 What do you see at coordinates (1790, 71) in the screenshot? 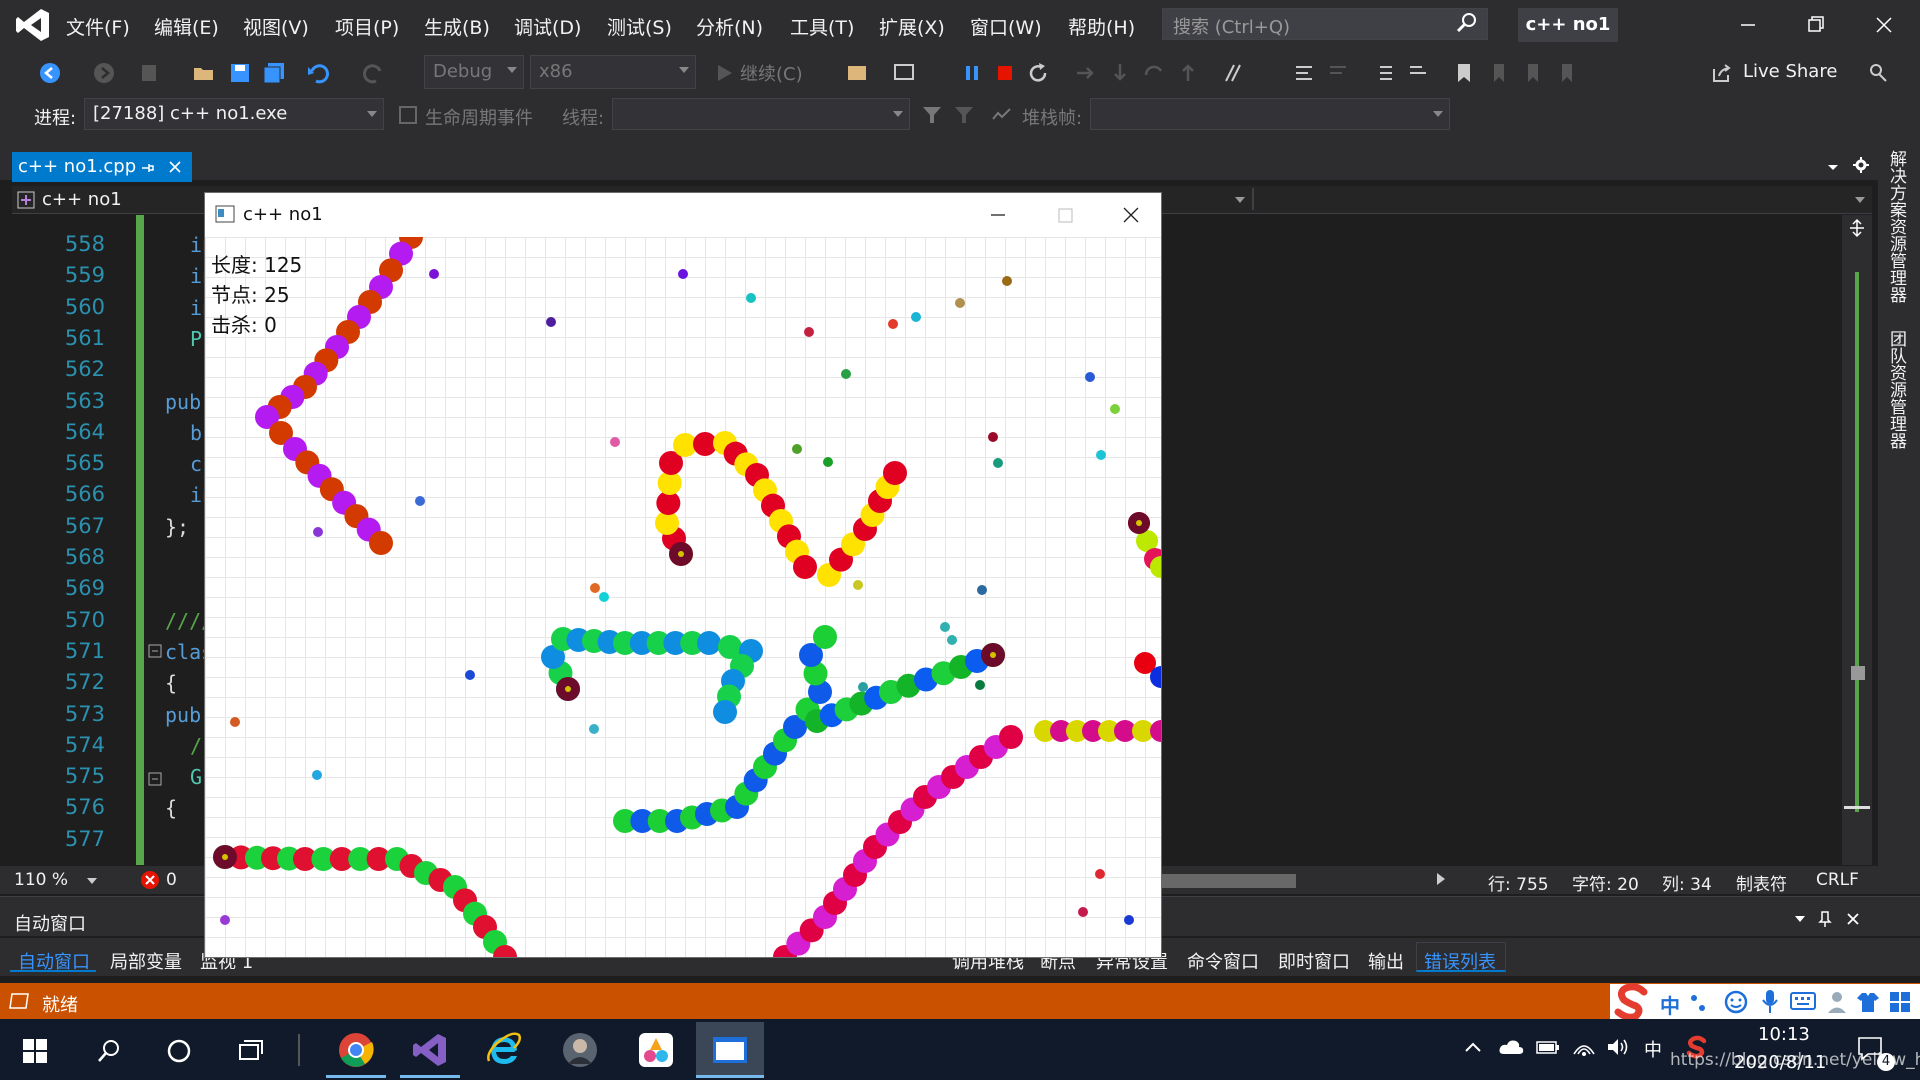
I see `live-share-label: Live Share` at bounding box center [1790, 71].